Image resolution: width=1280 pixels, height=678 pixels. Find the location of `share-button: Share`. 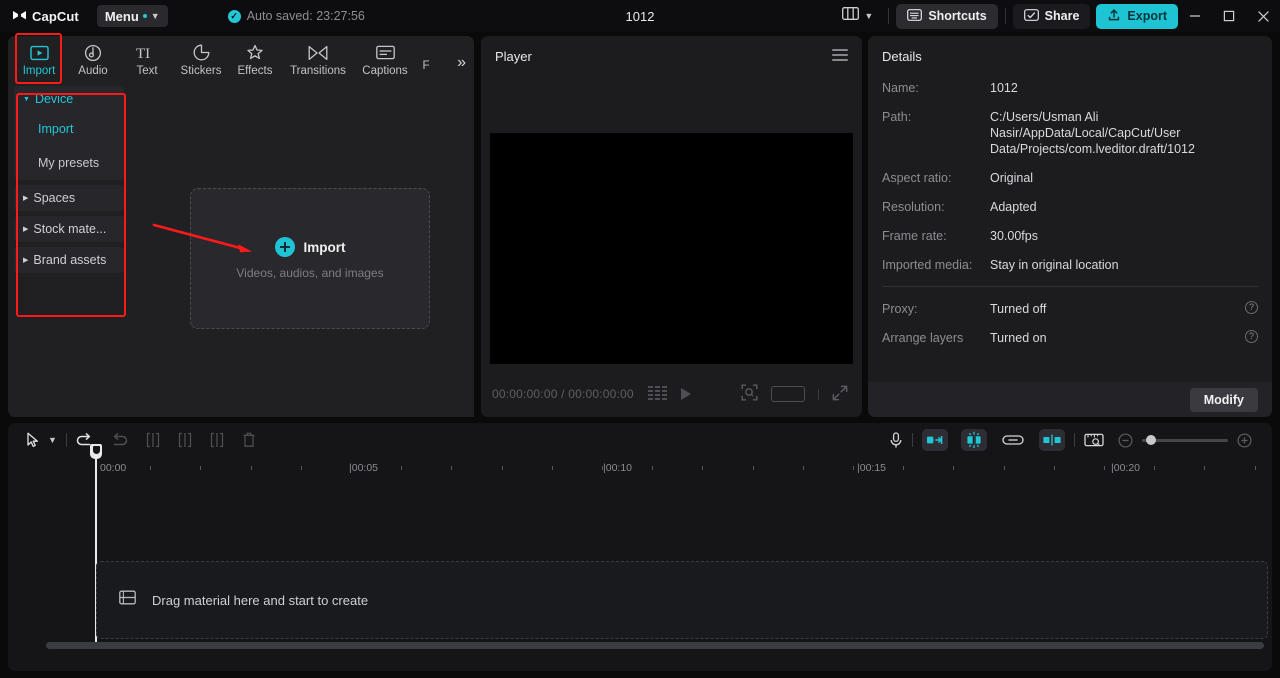

share-button: Share is located at coordinates (1051, 16).